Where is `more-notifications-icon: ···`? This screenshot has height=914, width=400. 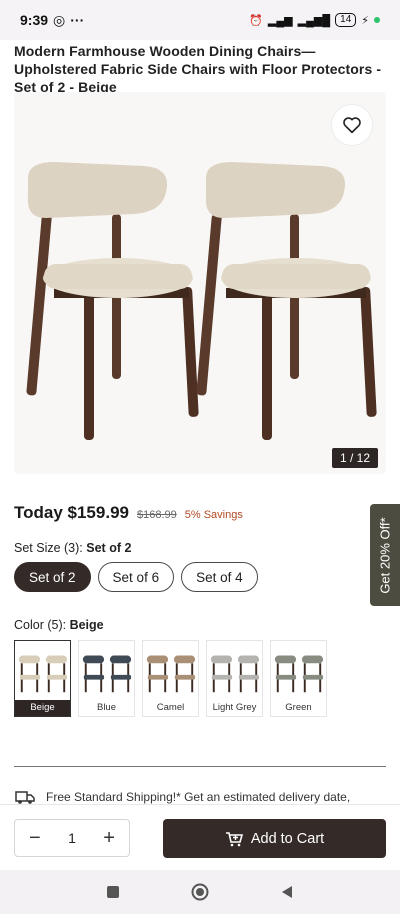
more-notifications-icon: ··· is located at coordinates (77, 20).